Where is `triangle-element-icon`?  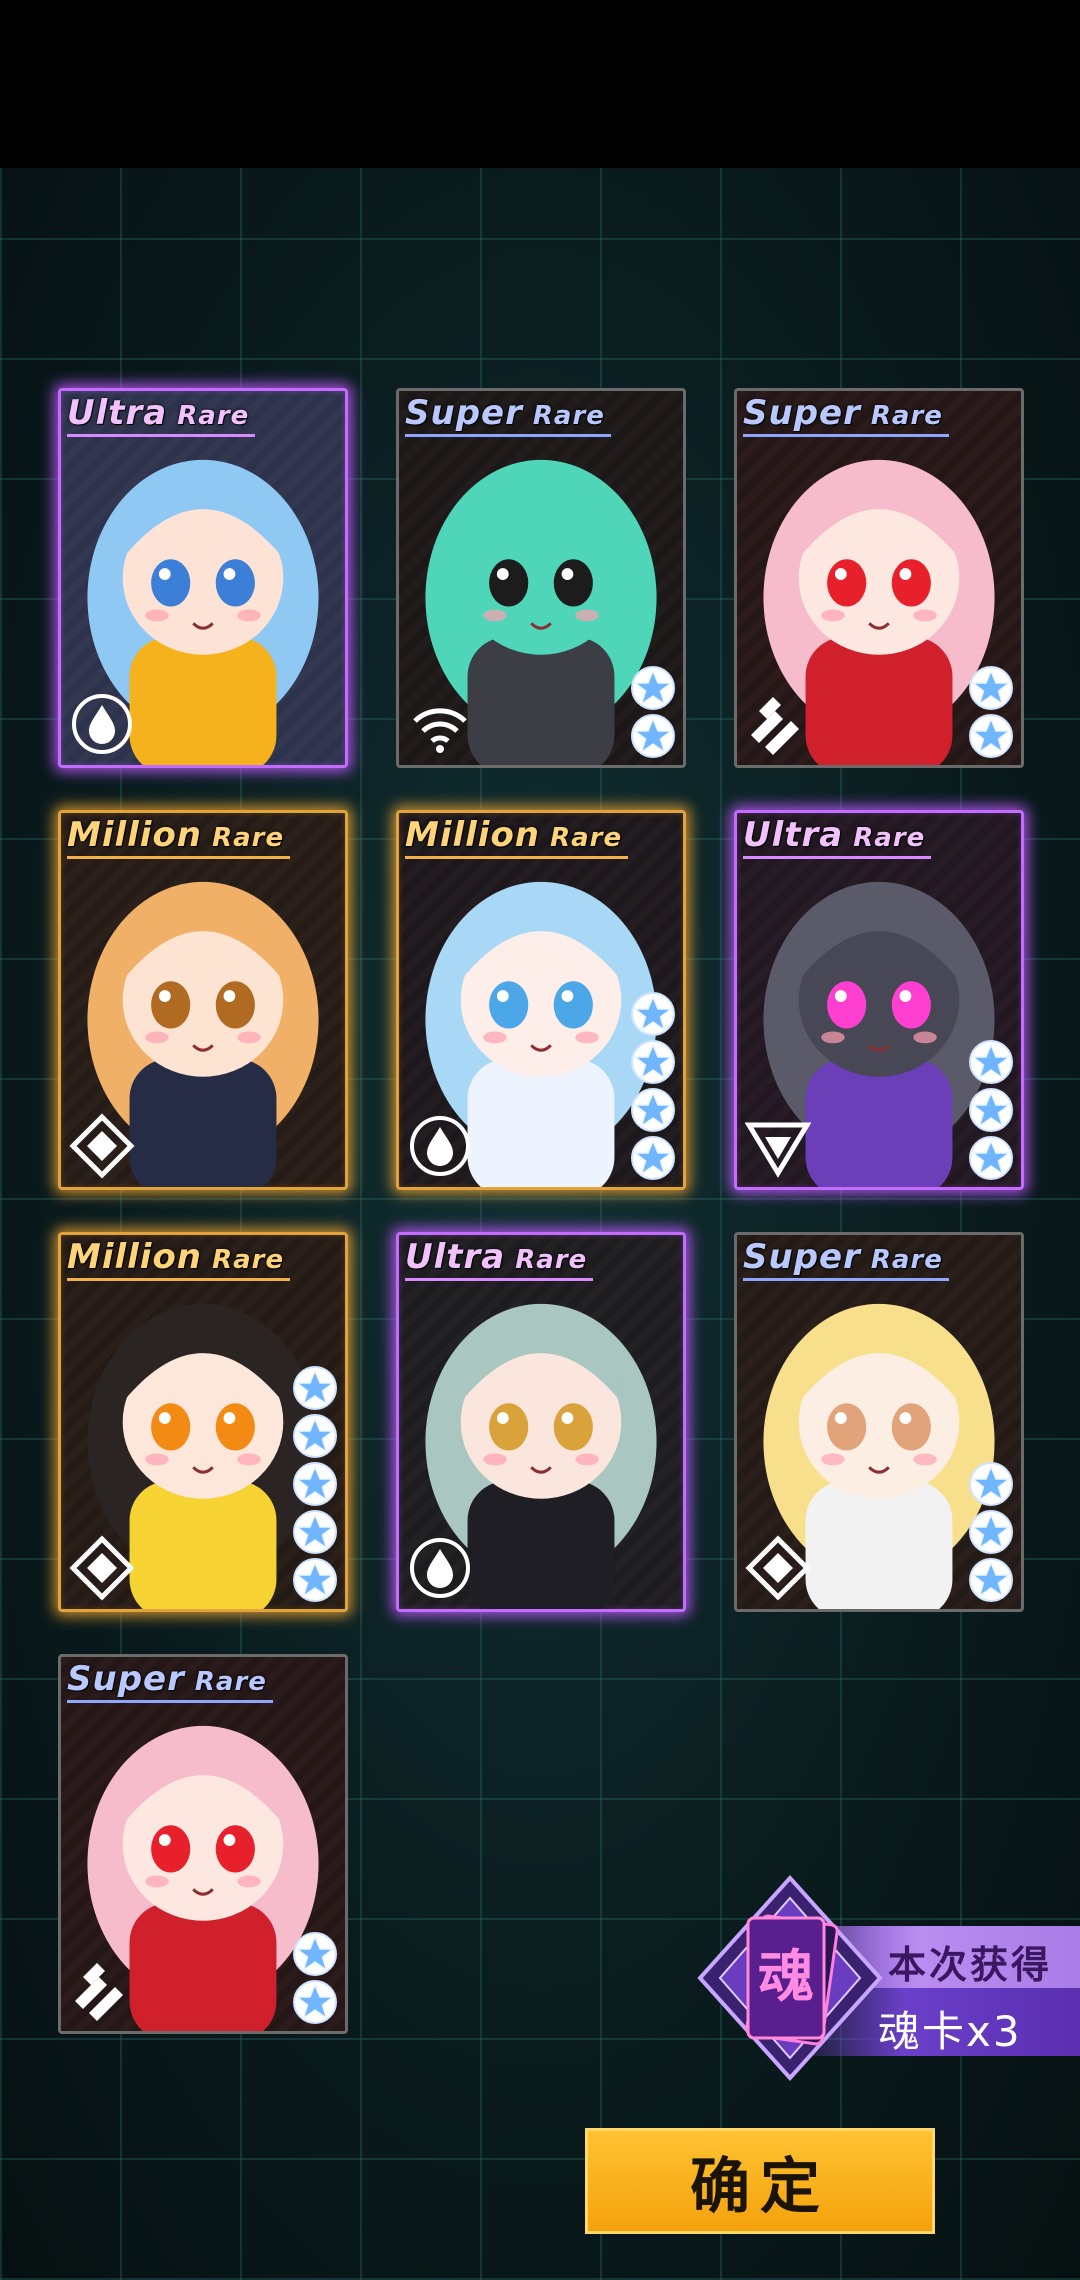 triangle-element-icon is located at coordinates (778, 1146).